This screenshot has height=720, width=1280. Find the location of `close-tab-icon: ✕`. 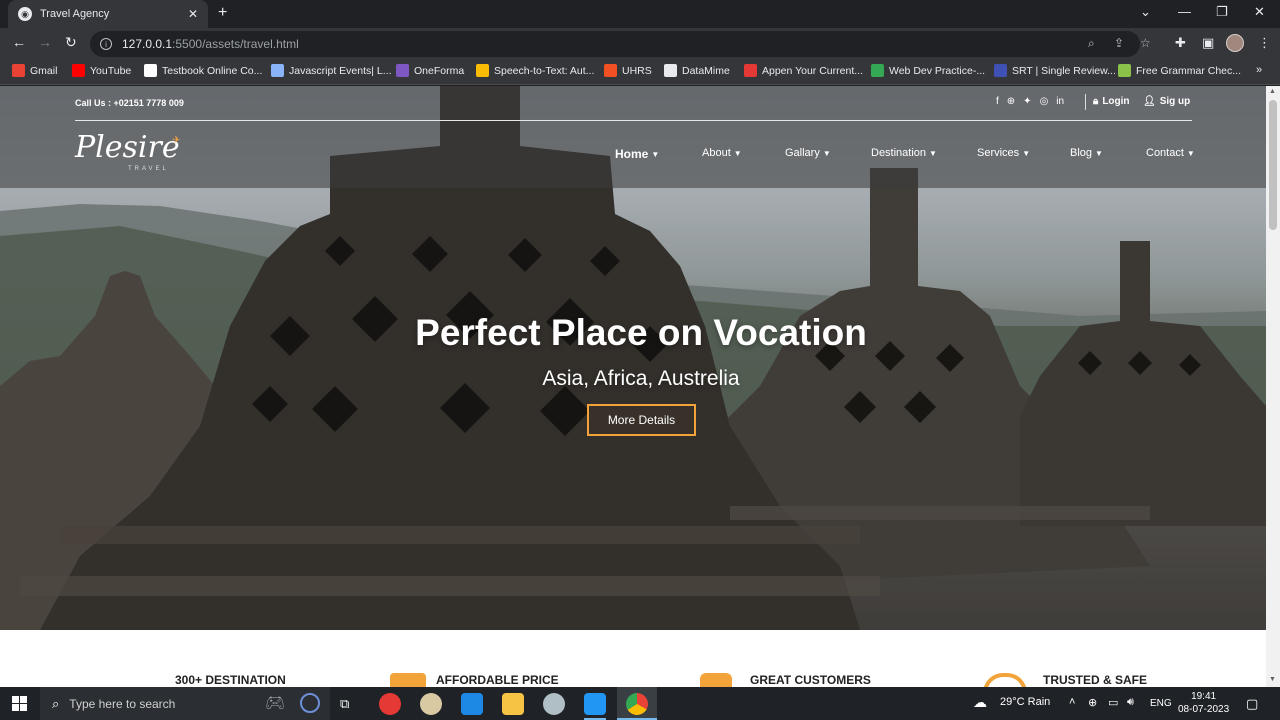

close-tab-icon: ✕ is located at coordinates (193, 14).